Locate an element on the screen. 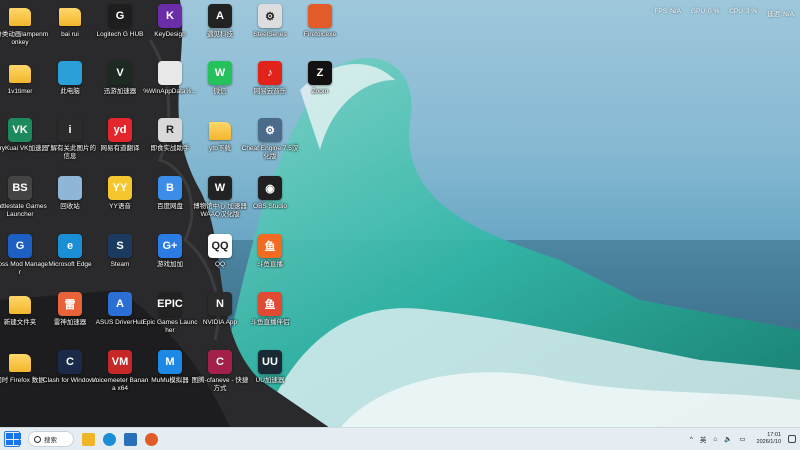 The width and height of the screenshot is (800, 450). desktop-icon: 鱼斗鱼直播伴侣 is located at coordinates (270, 309).